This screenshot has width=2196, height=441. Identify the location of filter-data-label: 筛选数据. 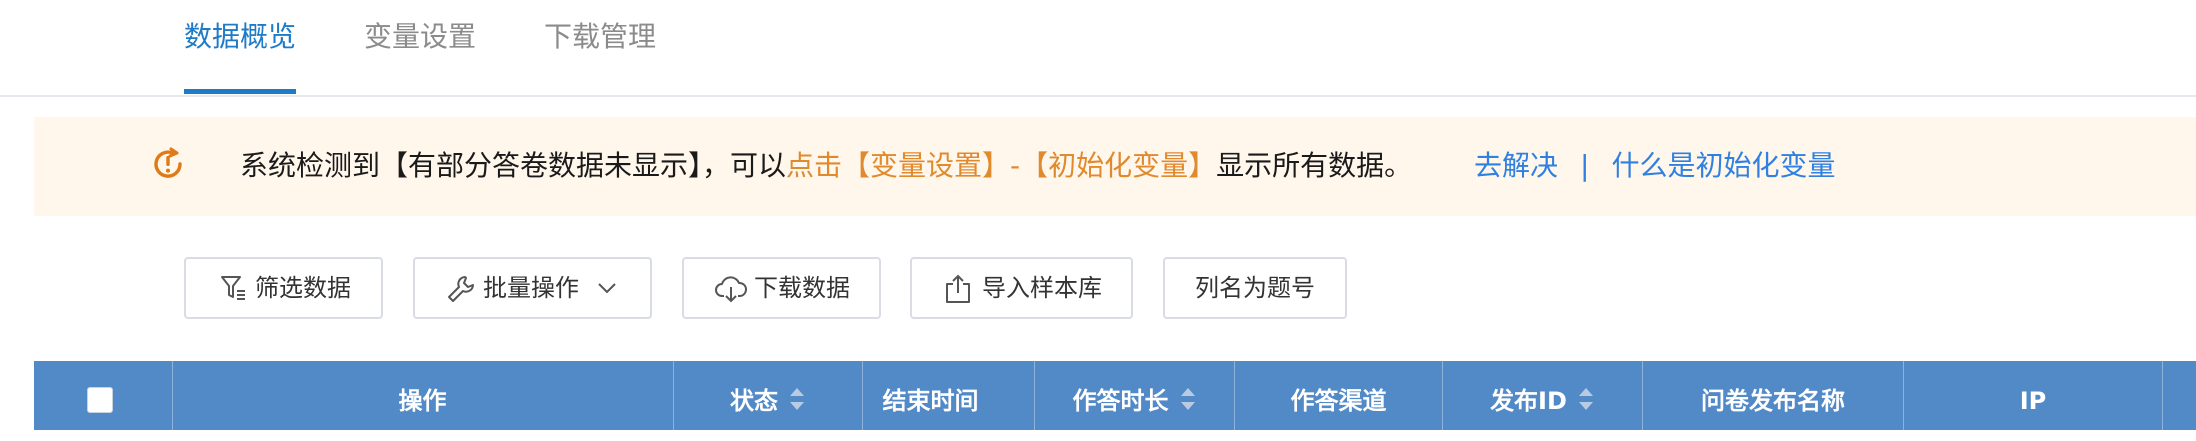
(303, 288).